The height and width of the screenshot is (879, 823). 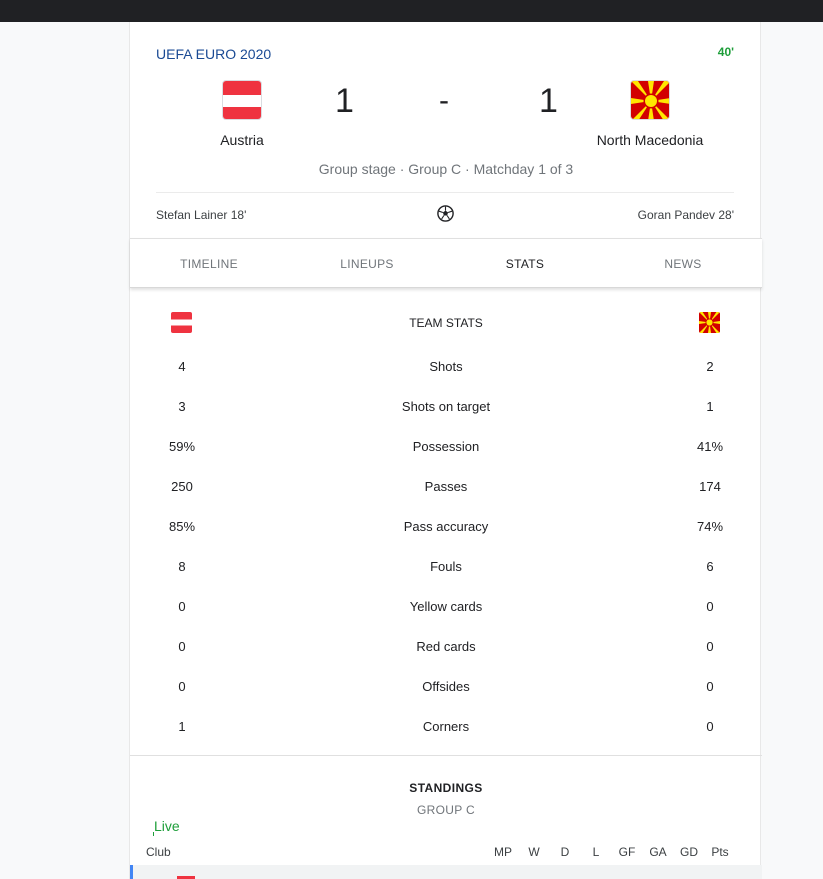 I want to click on standings-title: STANDINGS, so click(x=446, y=788).